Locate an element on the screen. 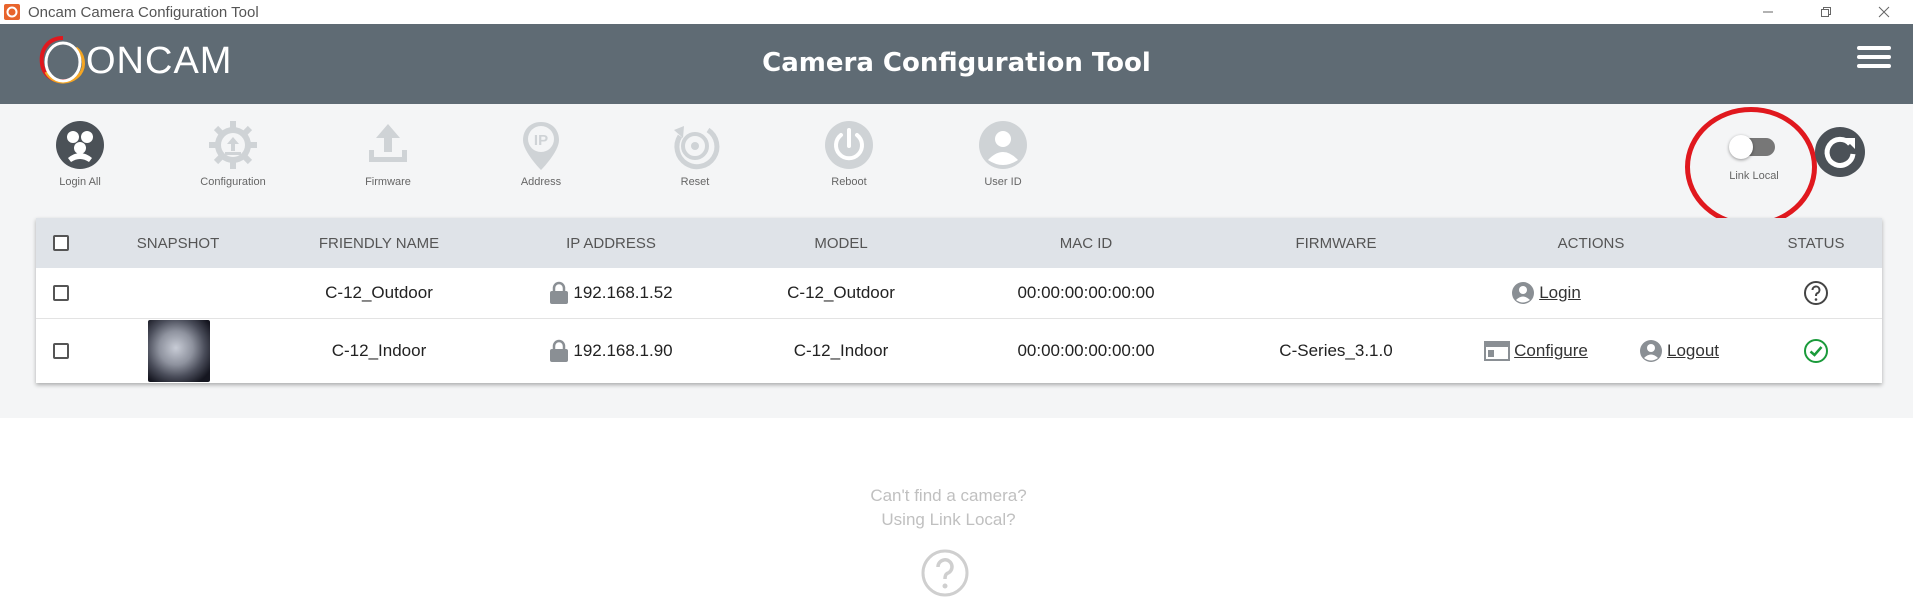 The width and height of the screenshot is (1913, 614). minimize-button is located at coordinates (1768, 12).